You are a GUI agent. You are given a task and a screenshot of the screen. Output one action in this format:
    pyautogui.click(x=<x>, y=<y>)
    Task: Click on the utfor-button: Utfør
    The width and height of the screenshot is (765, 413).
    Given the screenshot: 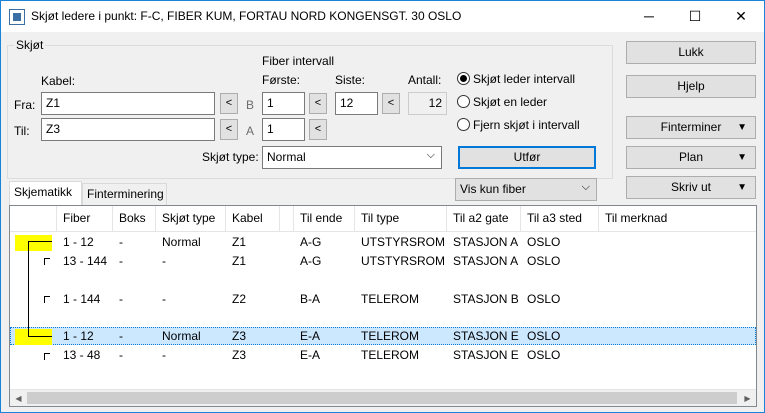 What is the action you would take?
    pyautogui.click(x=527, y=157)
    